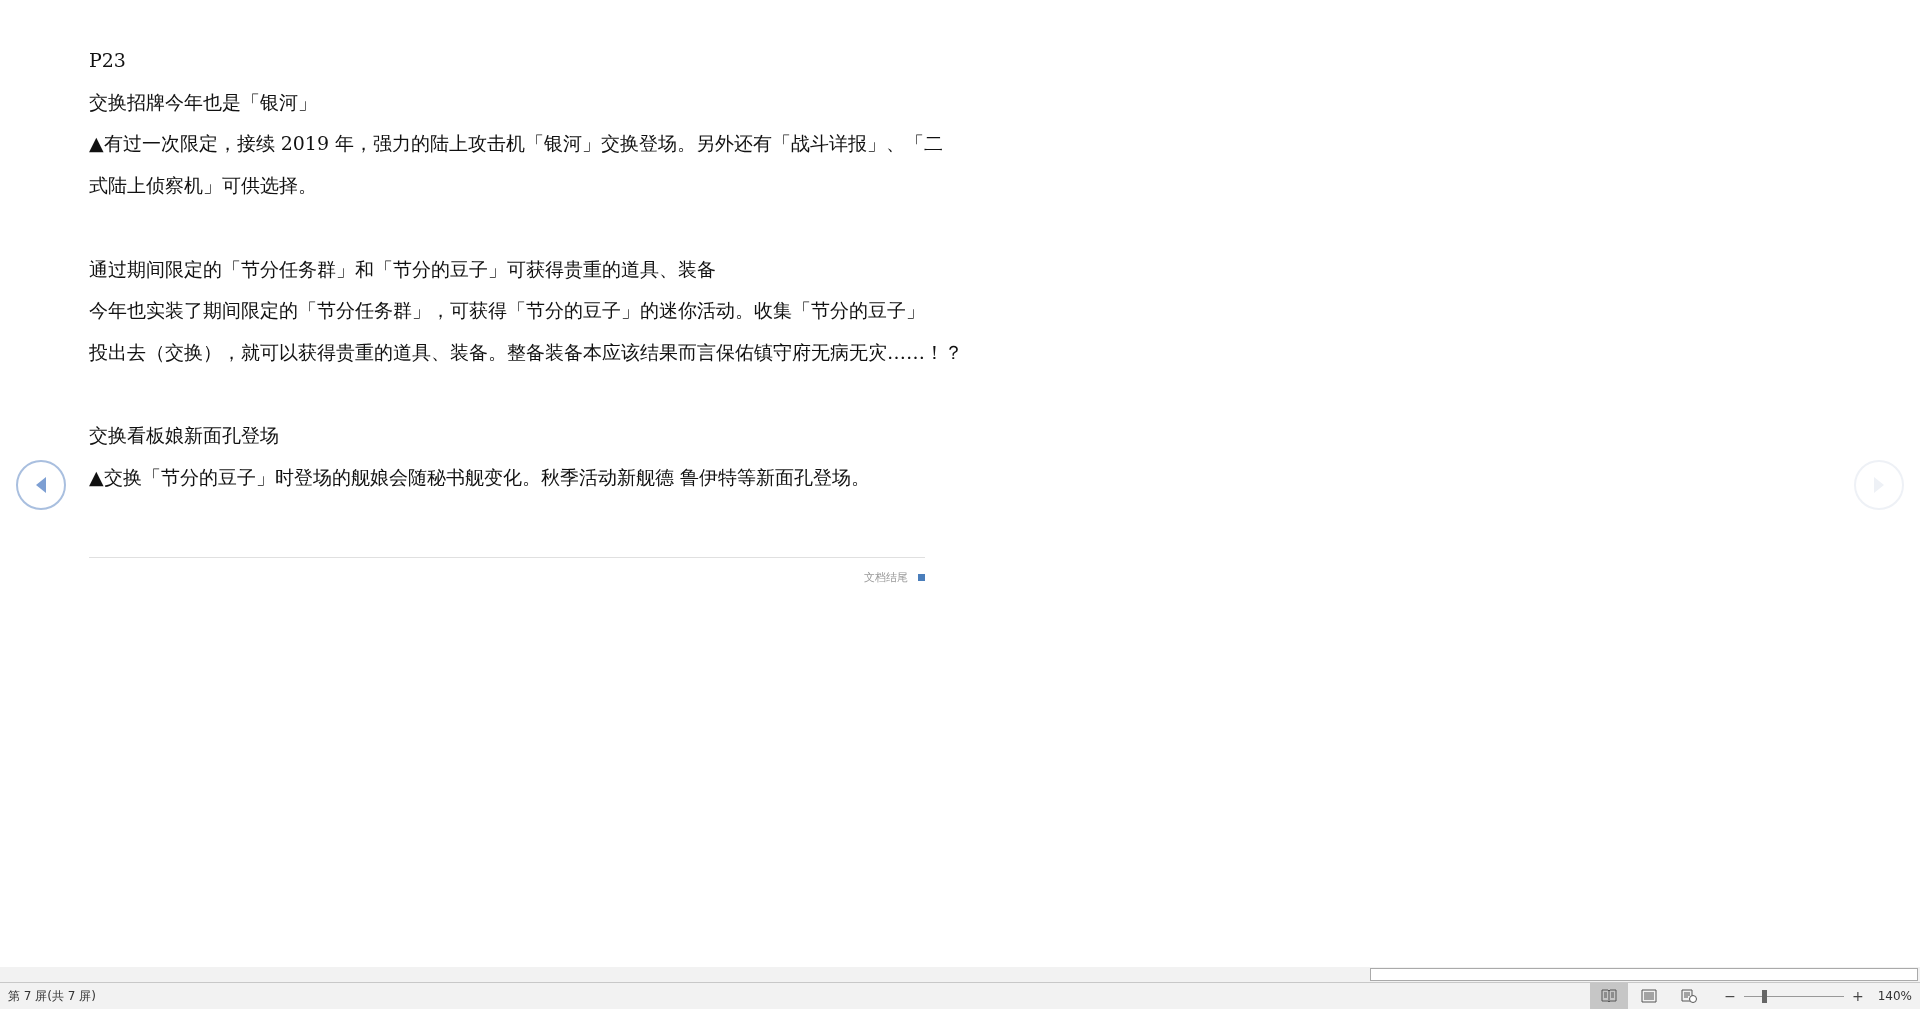 The width and height of the screenshot is (1920, 1009). I want to click on paragraph-text: 交换招牌今年也是「银河」, so click(203, 102).